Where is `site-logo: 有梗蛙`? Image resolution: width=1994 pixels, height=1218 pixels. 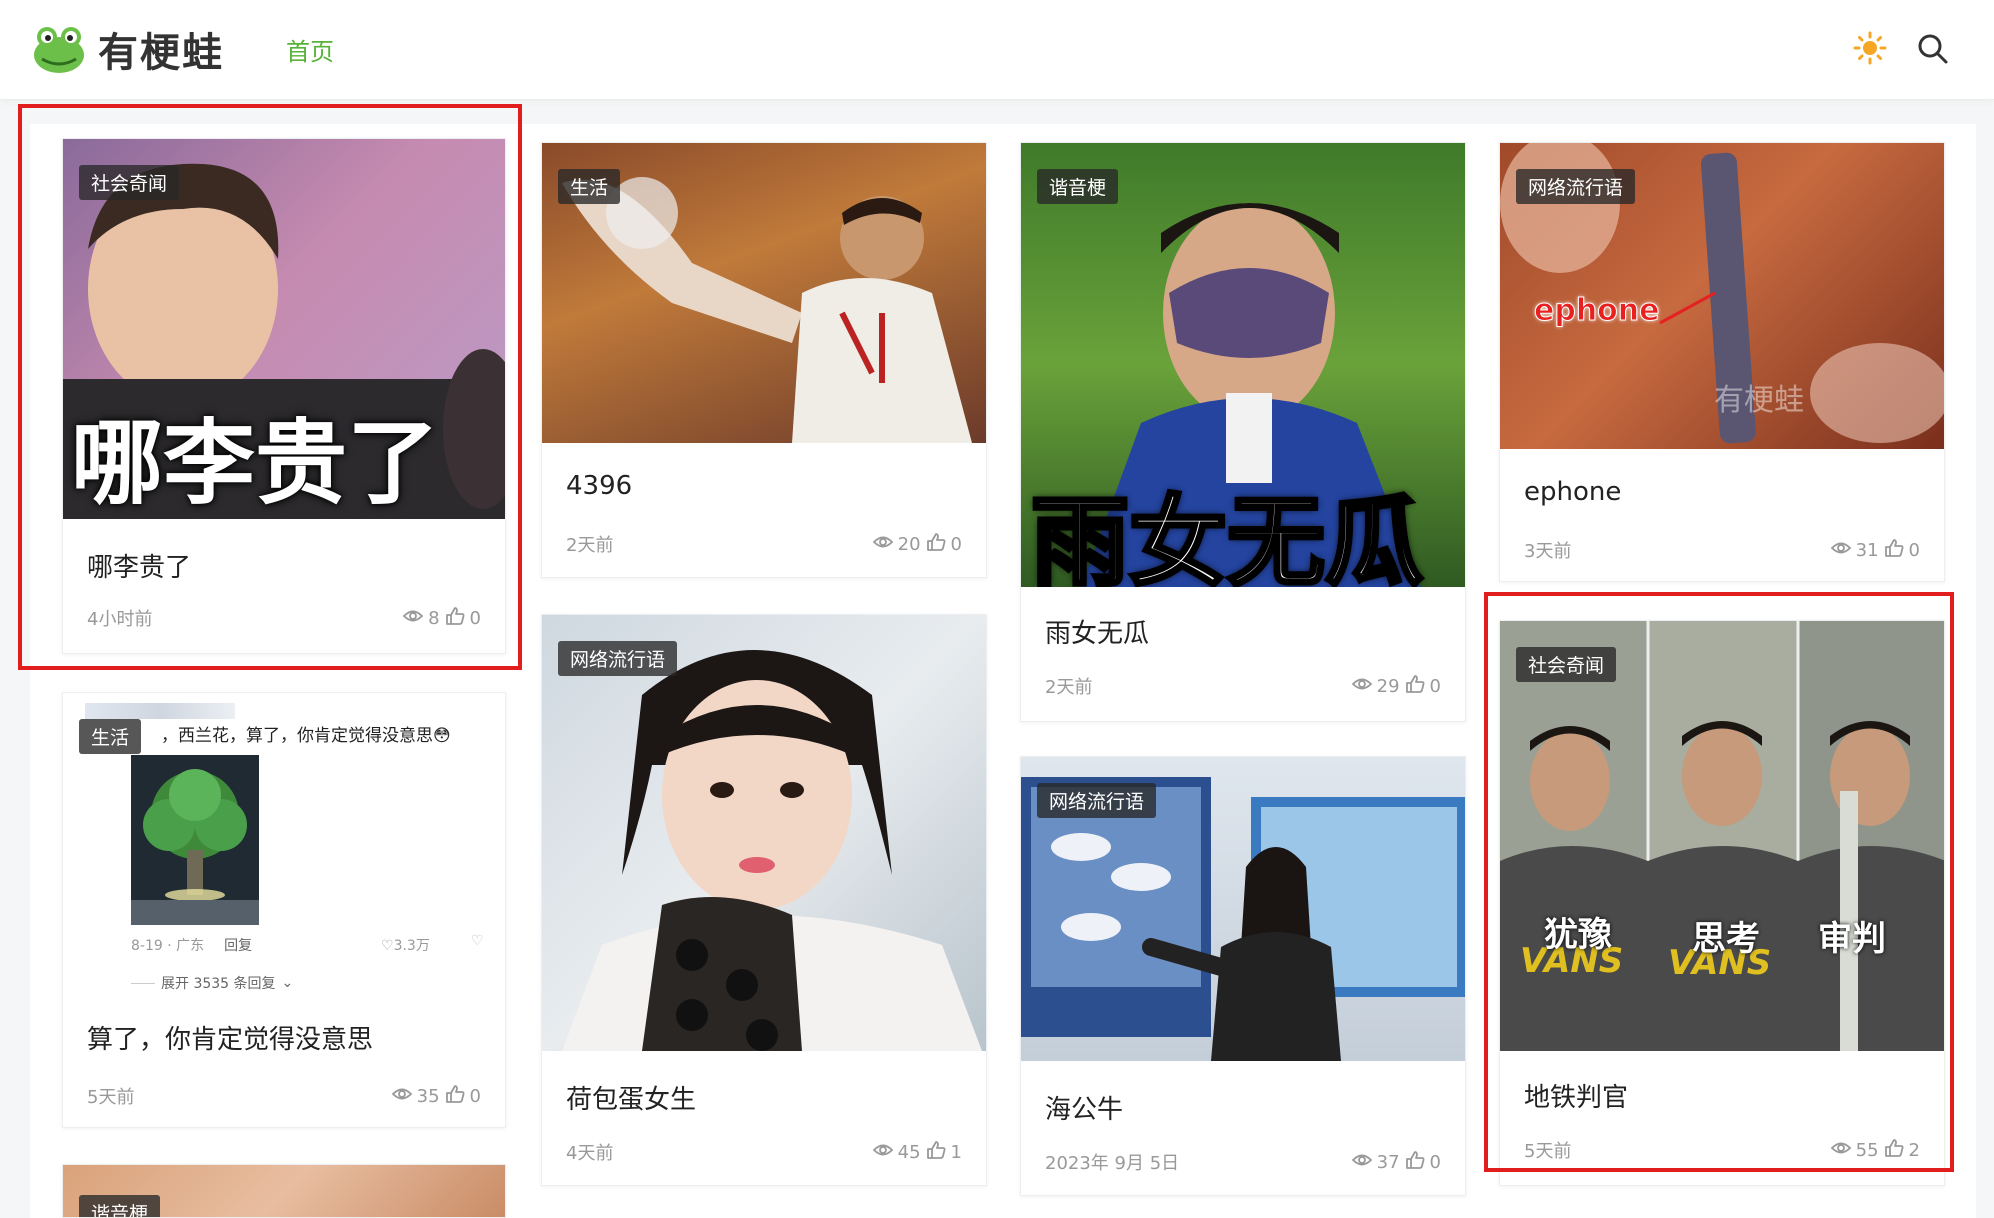
site-logo: 有梗蛙 is located at coordinates (128, 49).